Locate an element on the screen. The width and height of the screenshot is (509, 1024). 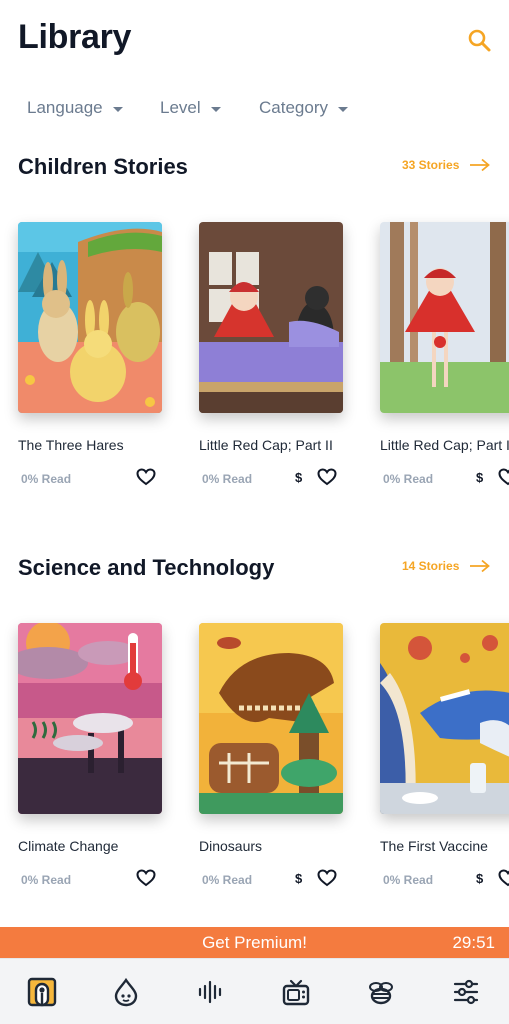
see-all-science-technology: 14 Stories is located at coordinates (446, 566).